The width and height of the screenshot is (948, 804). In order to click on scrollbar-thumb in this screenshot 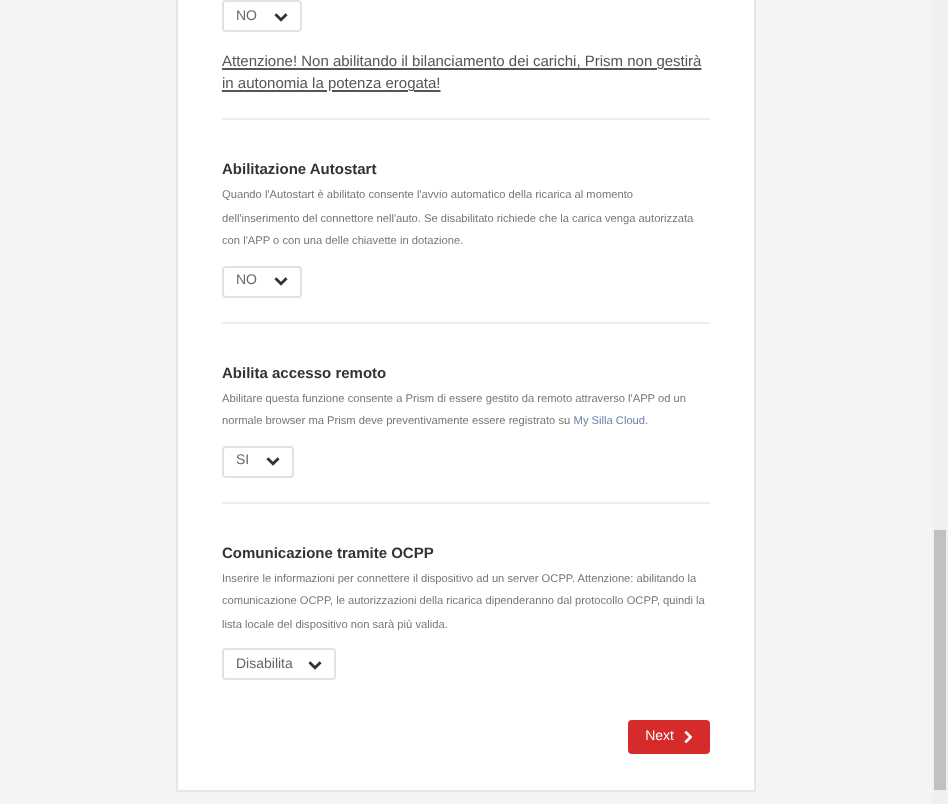, I will do `click(940, 660)`.